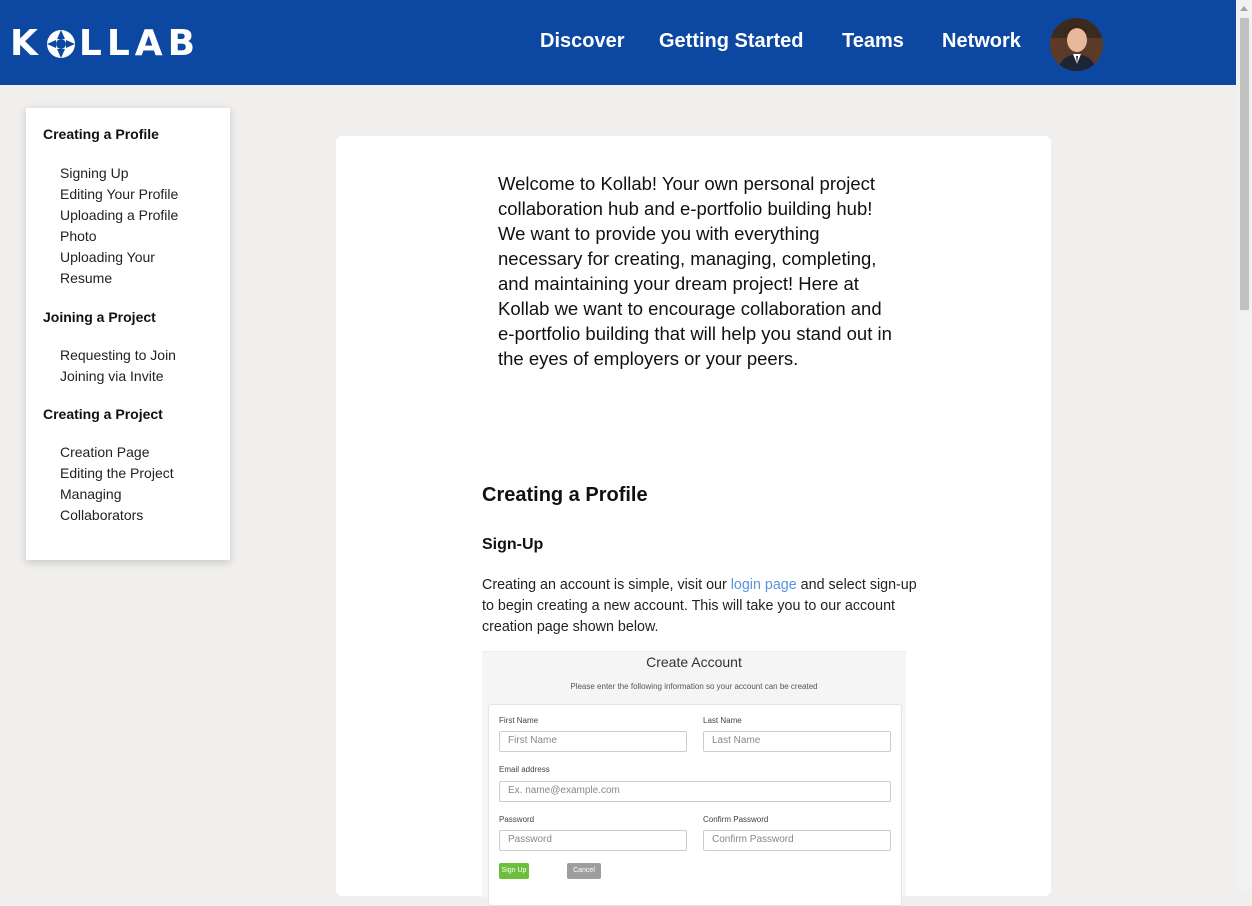  What do you see at coordinates (797, 741) in the screenshot?
I see `last-name-field: Last Name` at bounding box center [797, 741].